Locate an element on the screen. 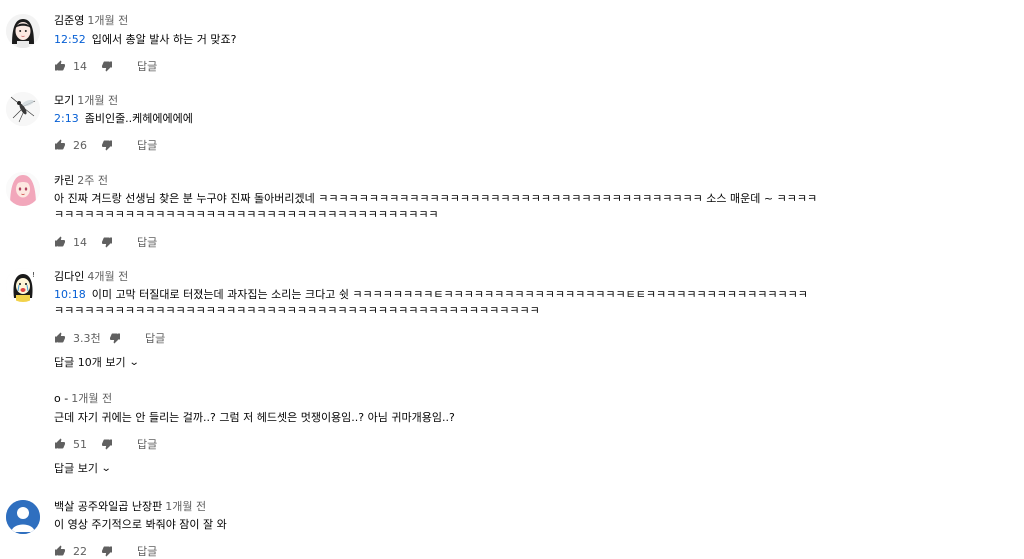  comment-header: 김다인 4개월 전 is located at coordinates (91, 277).